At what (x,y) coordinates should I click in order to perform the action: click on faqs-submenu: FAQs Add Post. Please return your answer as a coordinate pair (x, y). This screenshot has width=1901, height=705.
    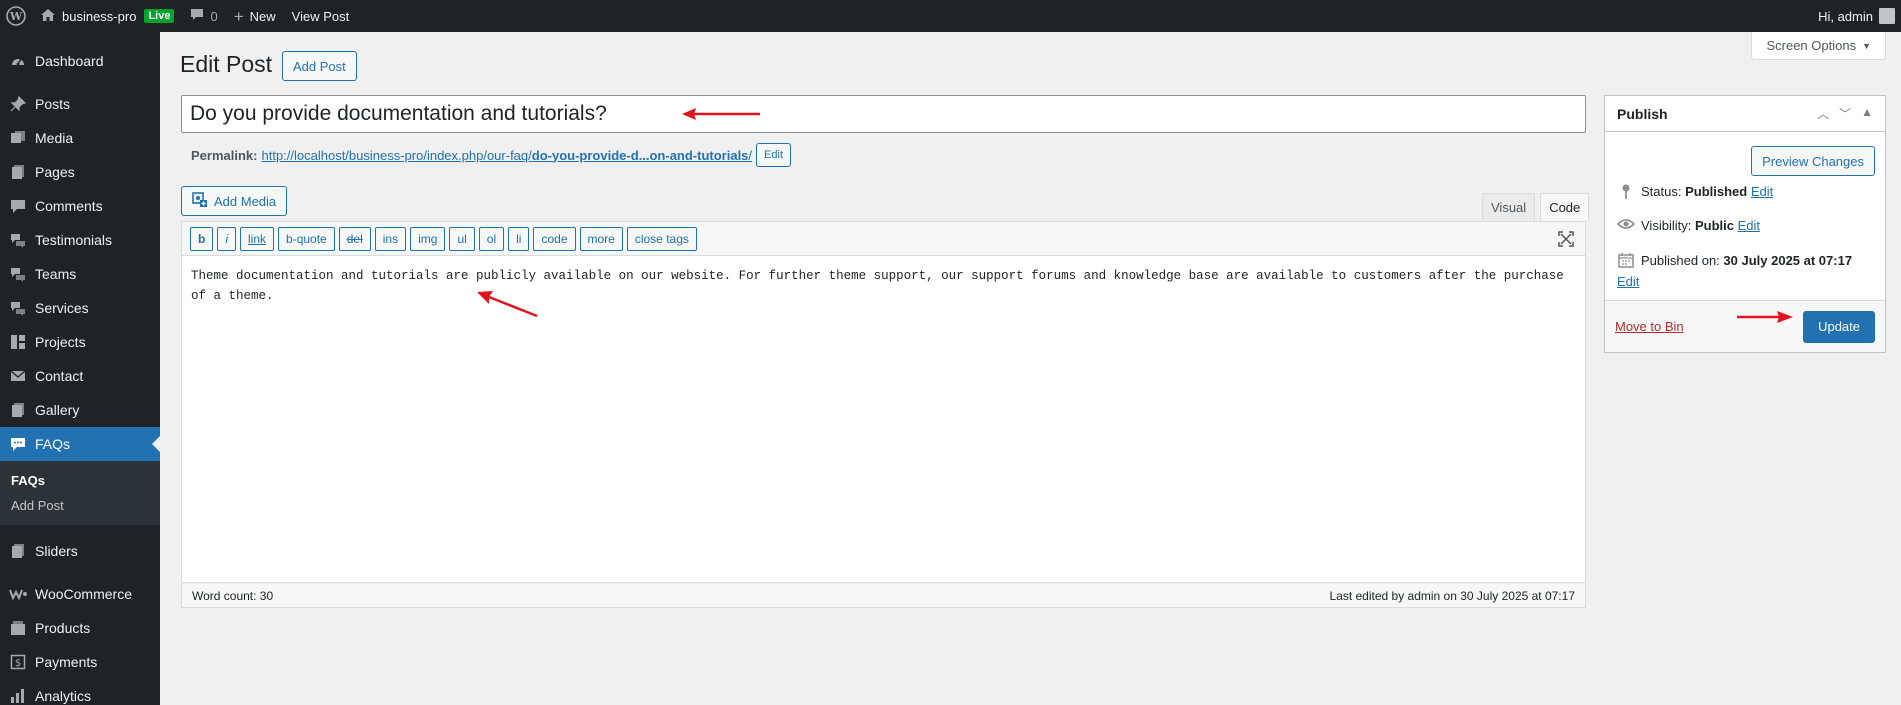
    Looking at the image, I should click on (80, 493).